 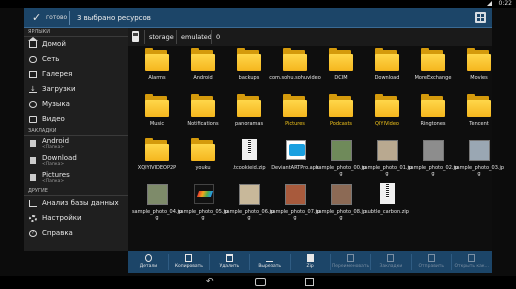 I want to click on bookmark-label: Pictures, so click(x=56, y=175).